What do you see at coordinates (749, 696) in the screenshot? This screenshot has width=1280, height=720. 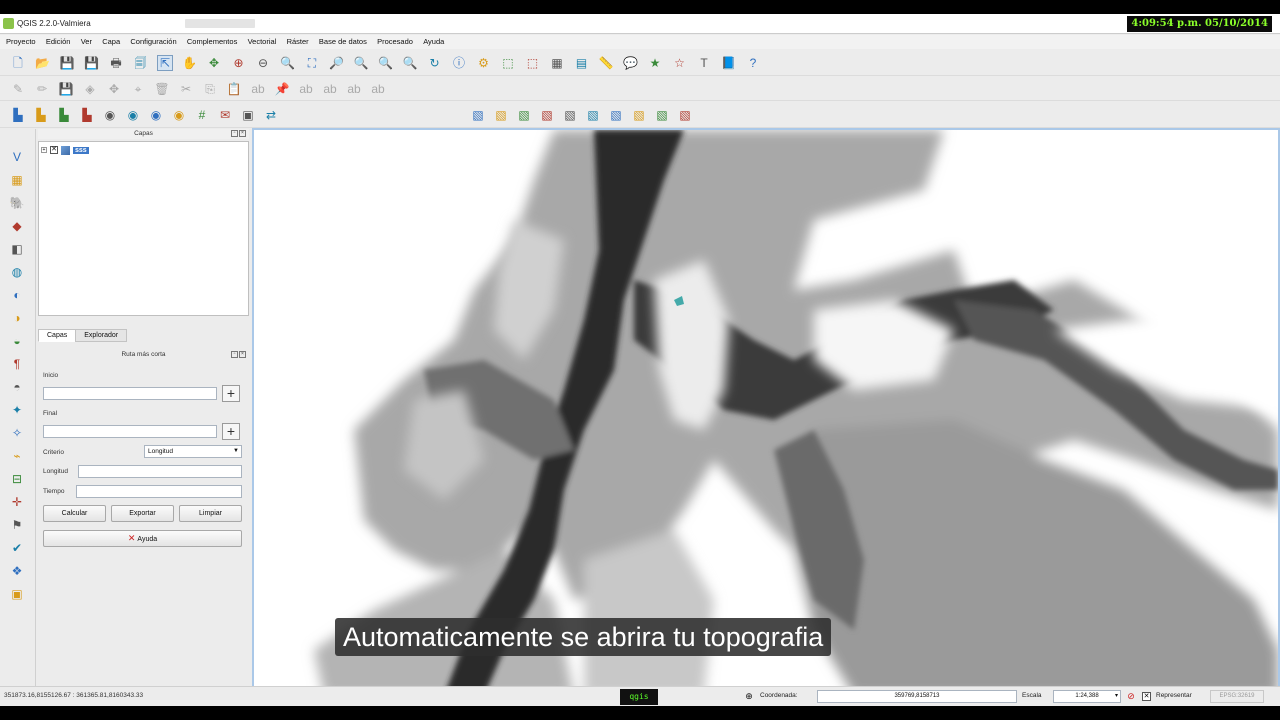 I see `toggle-extents-icon: ⊕` at bounding box center [749, 696].